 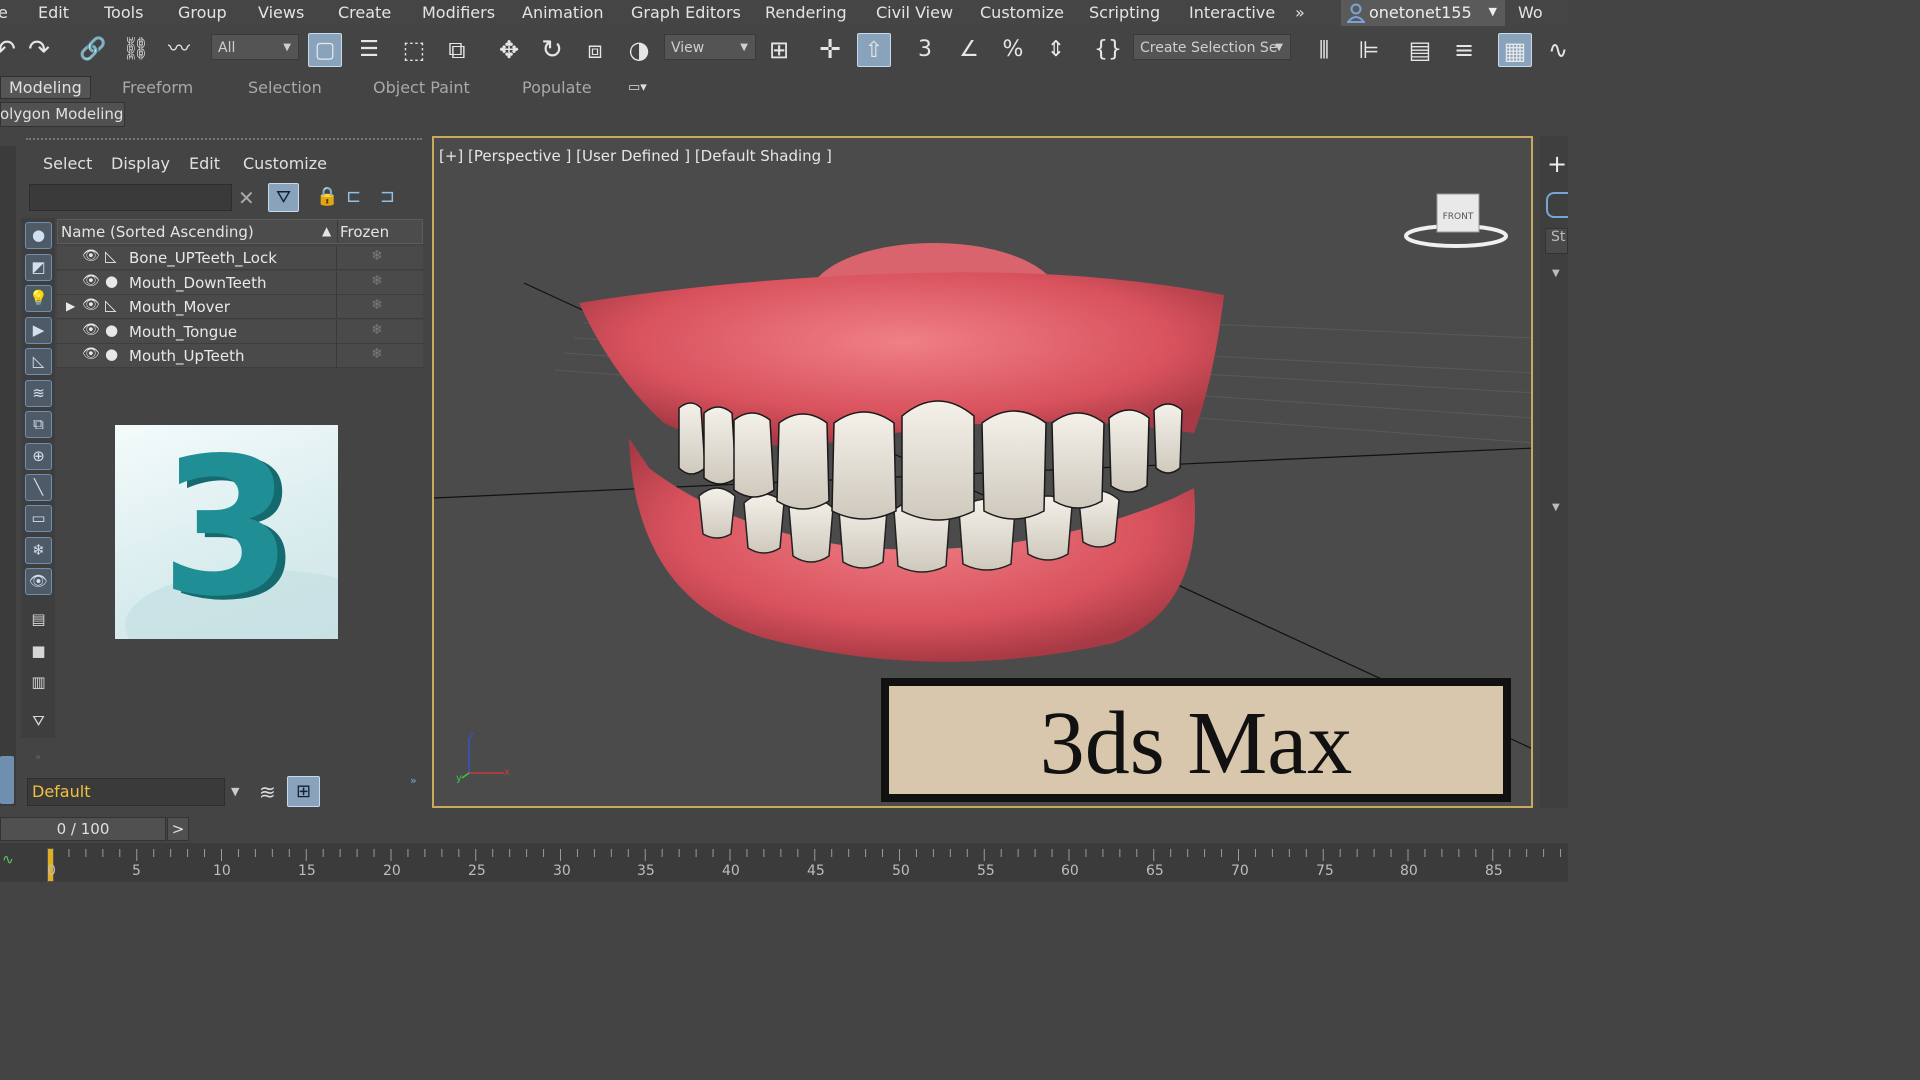 I want to click on pivot-center-icon: ⊞, so click(x=779, y=50).